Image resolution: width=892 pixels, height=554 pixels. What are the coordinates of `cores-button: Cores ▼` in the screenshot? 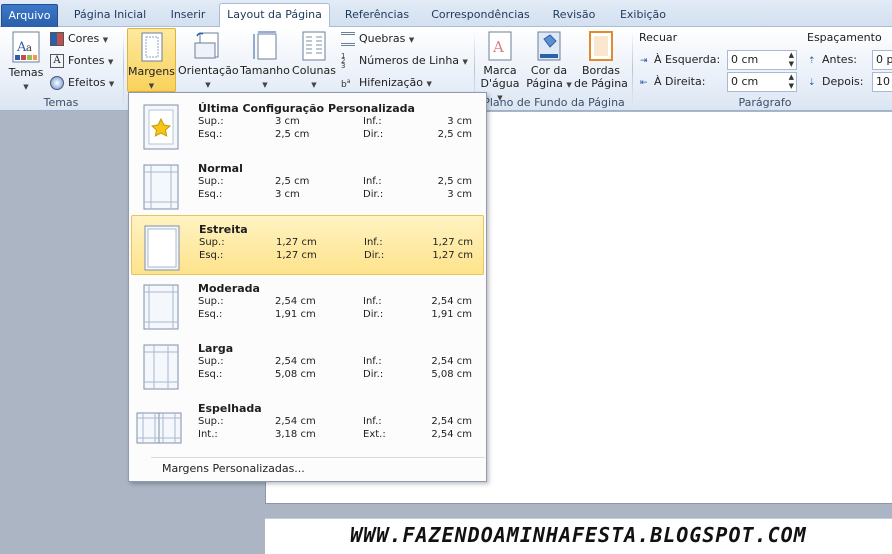 It's located at (79, 39).